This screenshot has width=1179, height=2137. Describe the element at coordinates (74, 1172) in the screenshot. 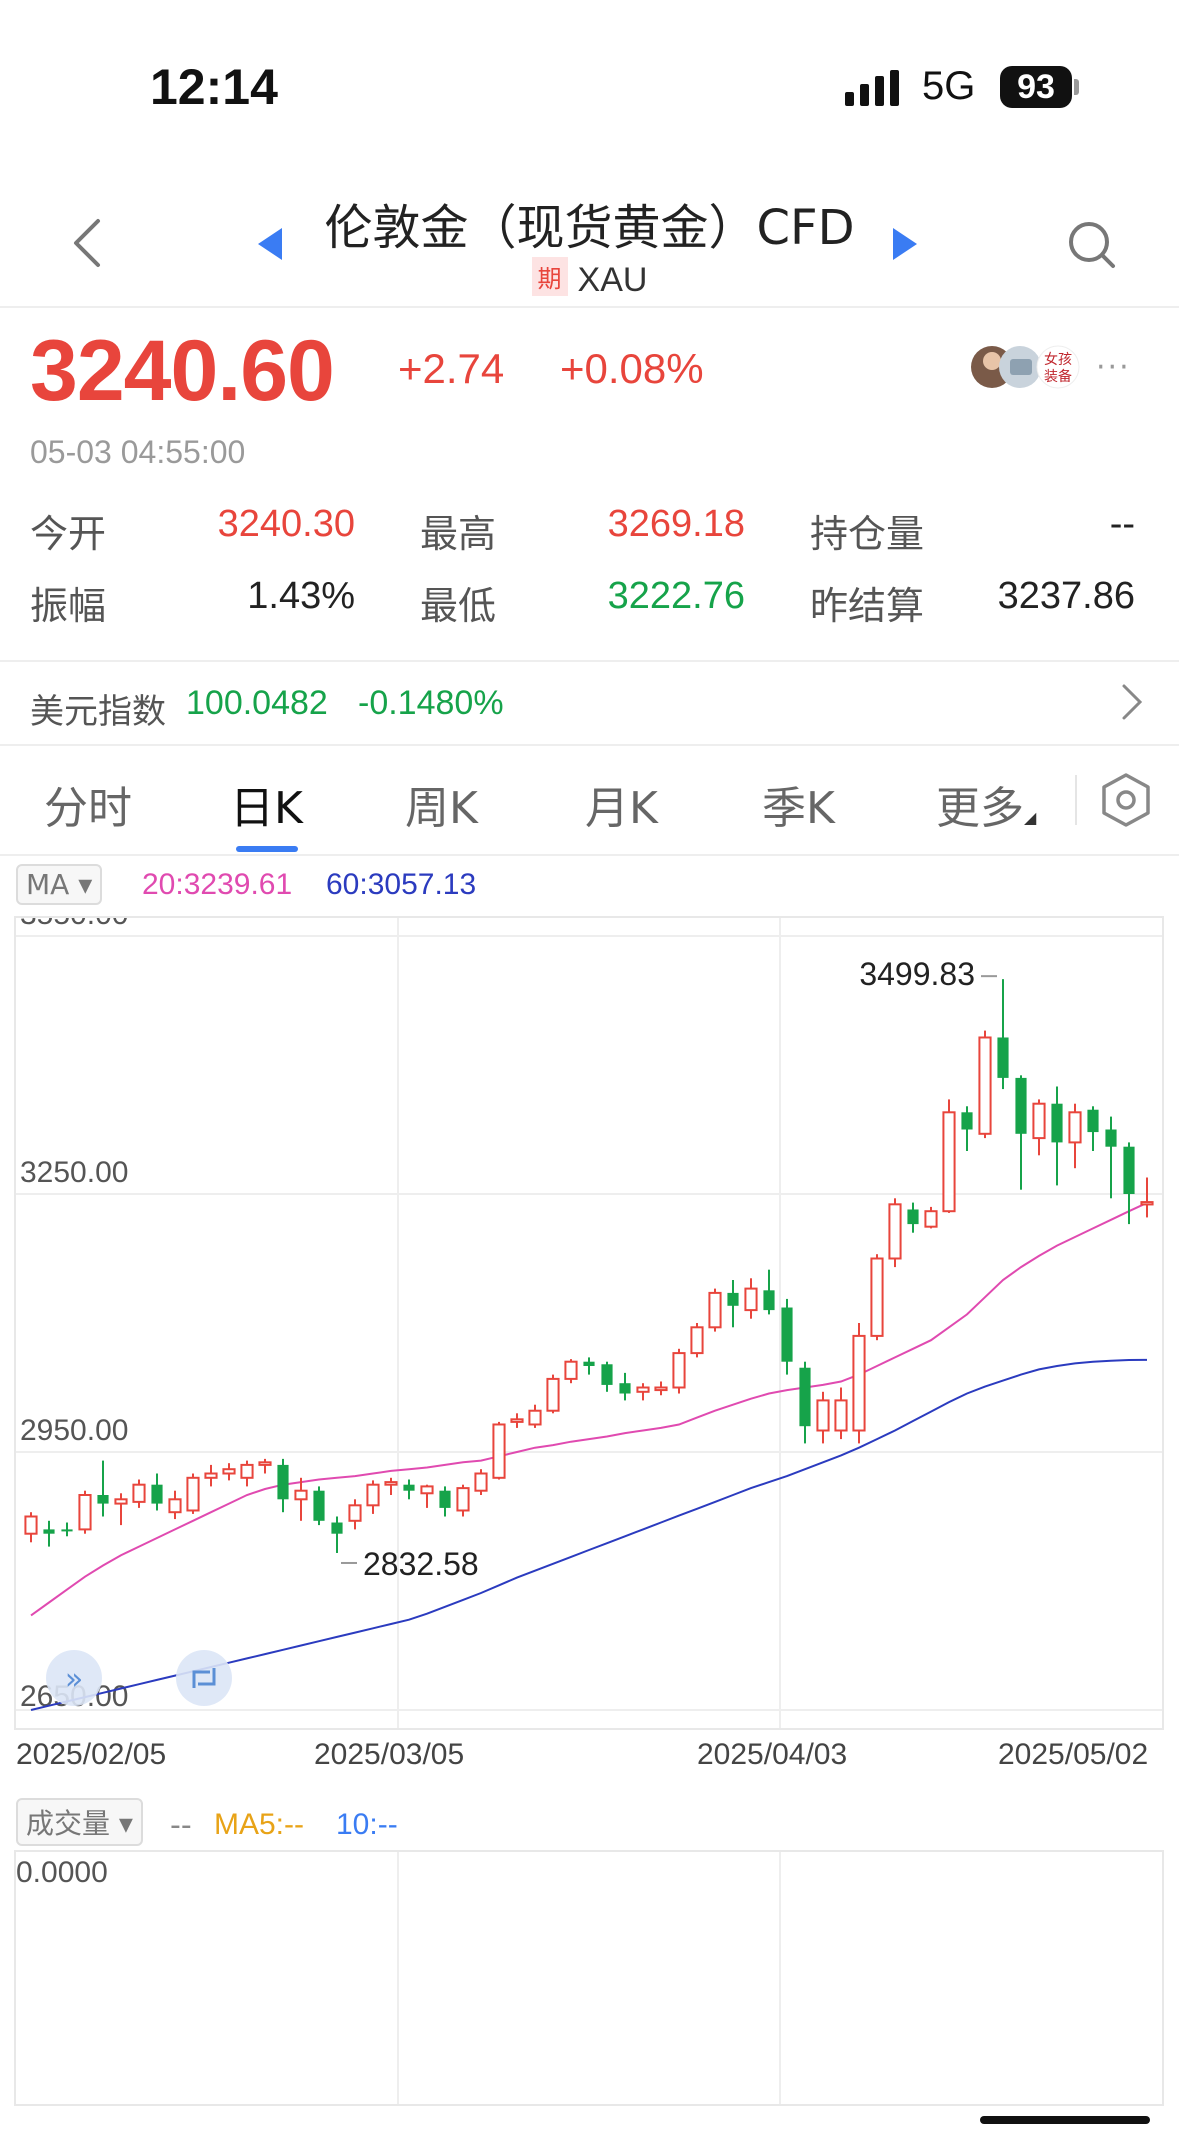

I see `y-tick-label: 3250.00` at that location.